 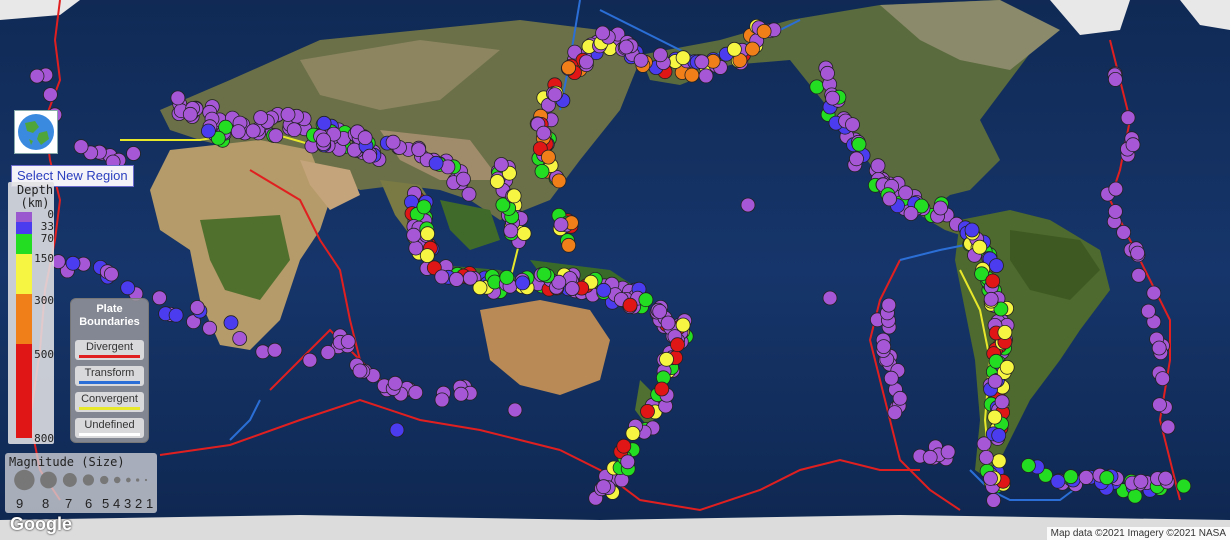 What do you see at coordinates (1138, 533) in the screenshot?
I see `map-attribution: Map data ©2021 Imagery ©2021 NASA` at bounding box center [1138, 533].